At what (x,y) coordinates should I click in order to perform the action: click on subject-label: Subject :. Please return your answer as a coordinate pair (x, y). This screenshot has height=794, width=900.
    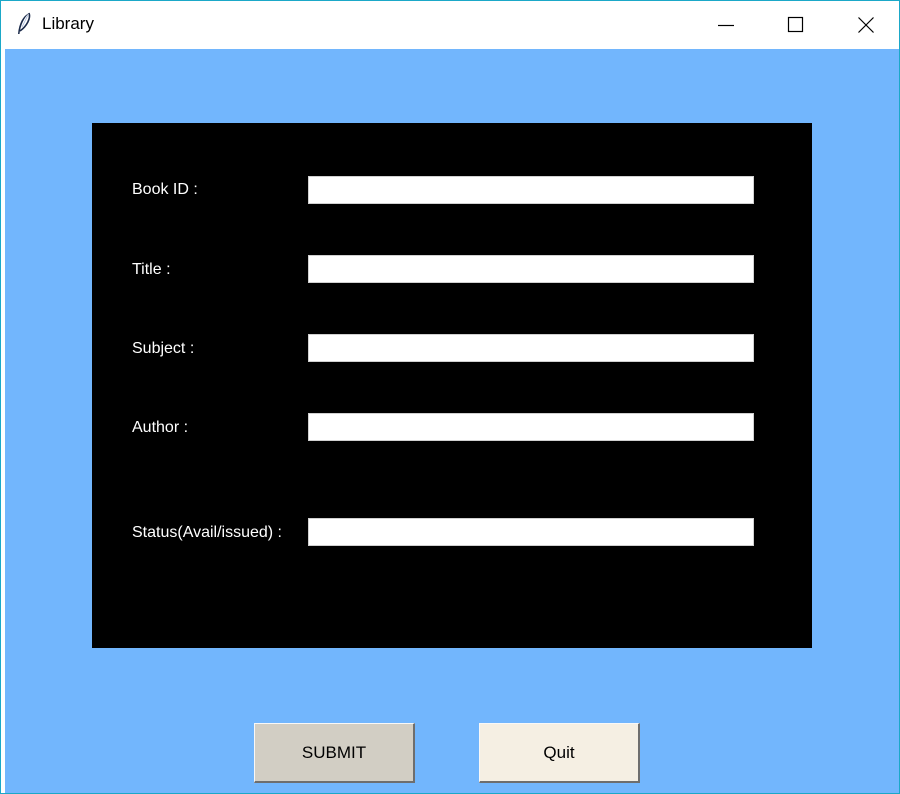
    Looking at the image, I should click on (163, 348).